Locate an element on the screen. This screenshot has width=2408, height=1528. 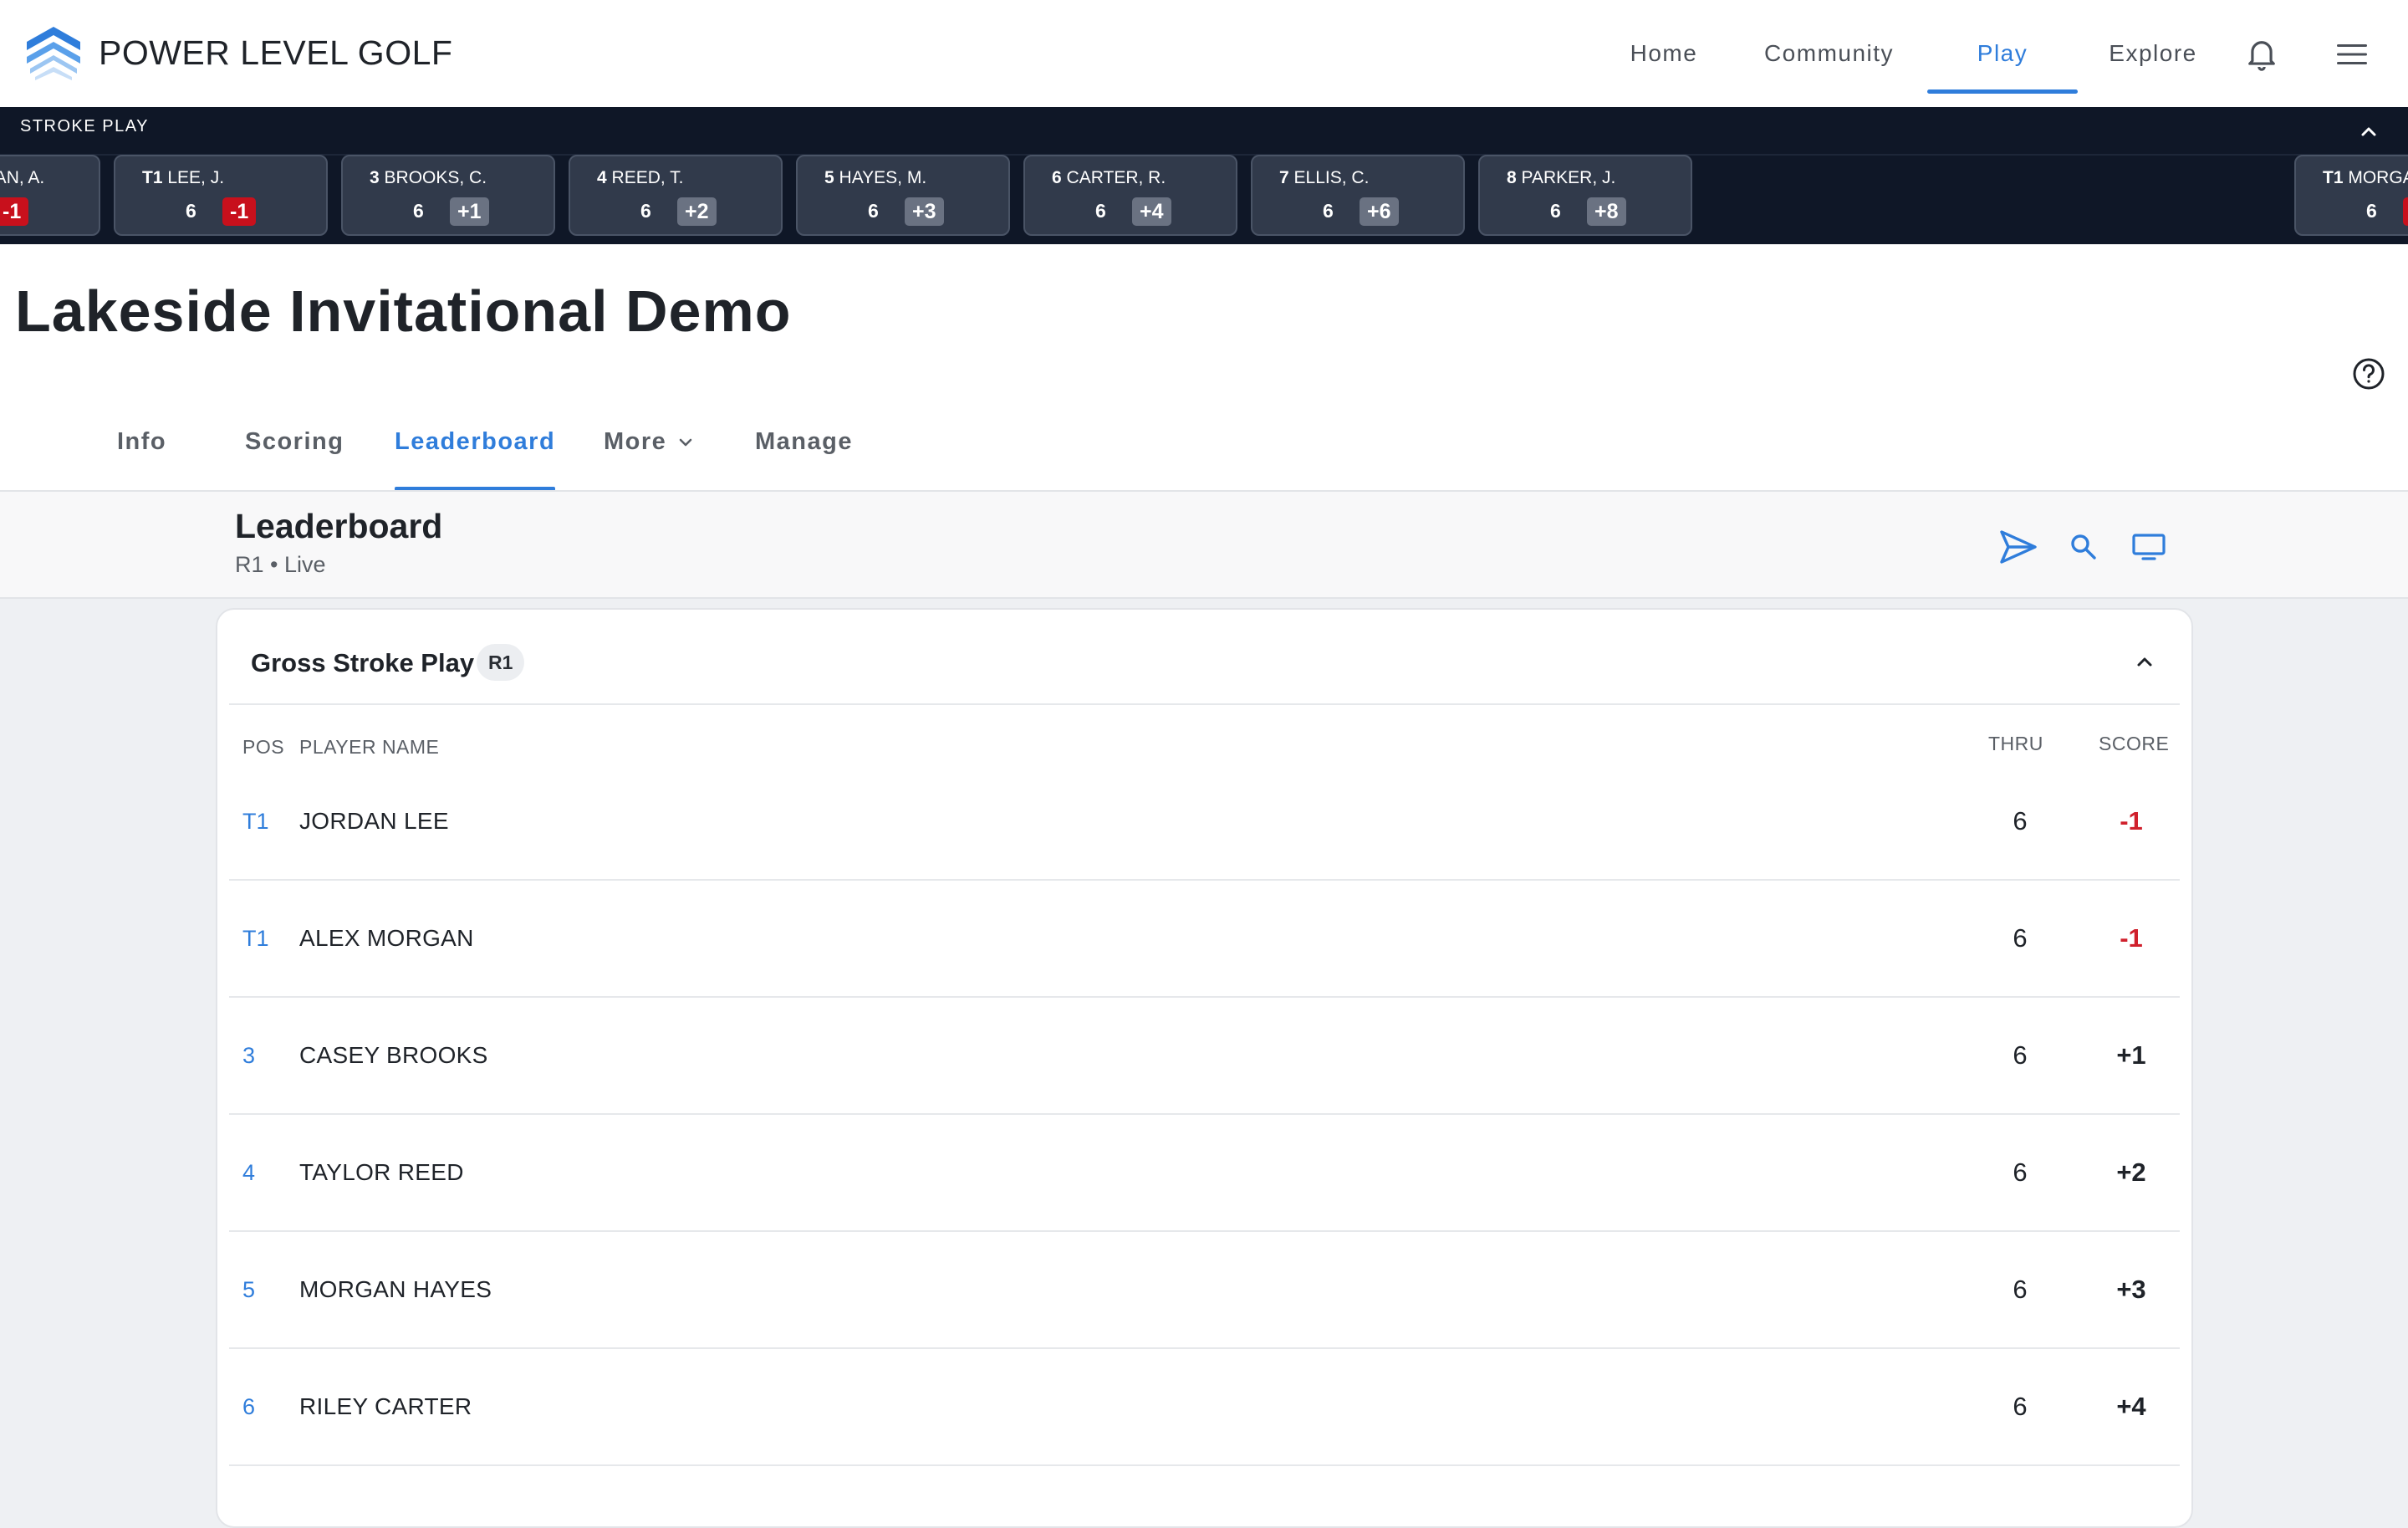
nav-play: Play is located at coordinates (2003, 54).